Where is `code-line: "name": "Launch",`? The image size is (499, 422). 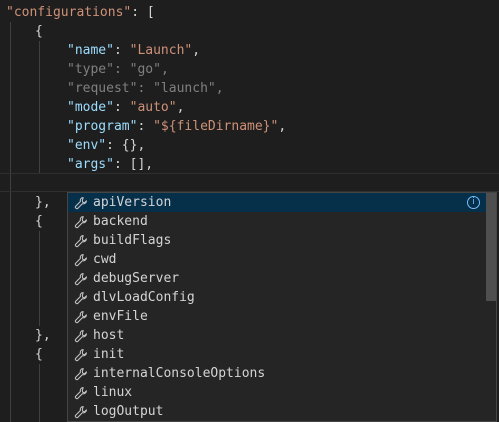 code-line: "name": "Launch", is located at coordinates (133, 50).